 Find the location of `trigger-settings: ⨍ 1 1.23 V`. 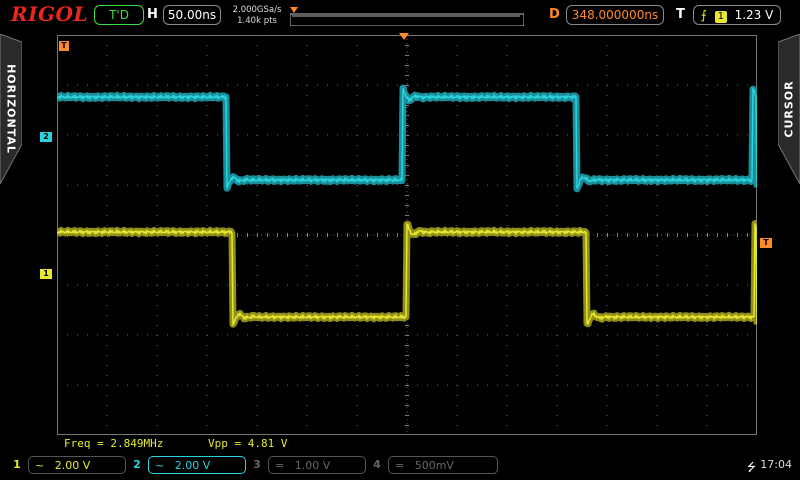

trigger-settings: ⨍ 1 1.23 V is located at coordinates (737, 15).